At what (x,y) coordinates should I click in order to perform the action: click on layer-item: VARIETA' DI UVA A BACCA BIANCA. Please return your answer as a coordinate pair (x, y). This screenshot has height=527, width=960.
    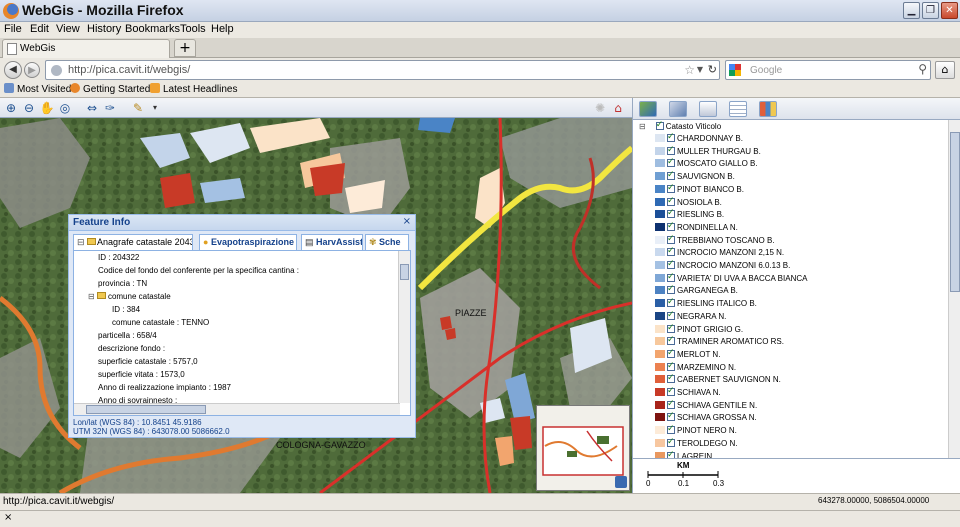
    Looking at the image, I should click on (731, 278).